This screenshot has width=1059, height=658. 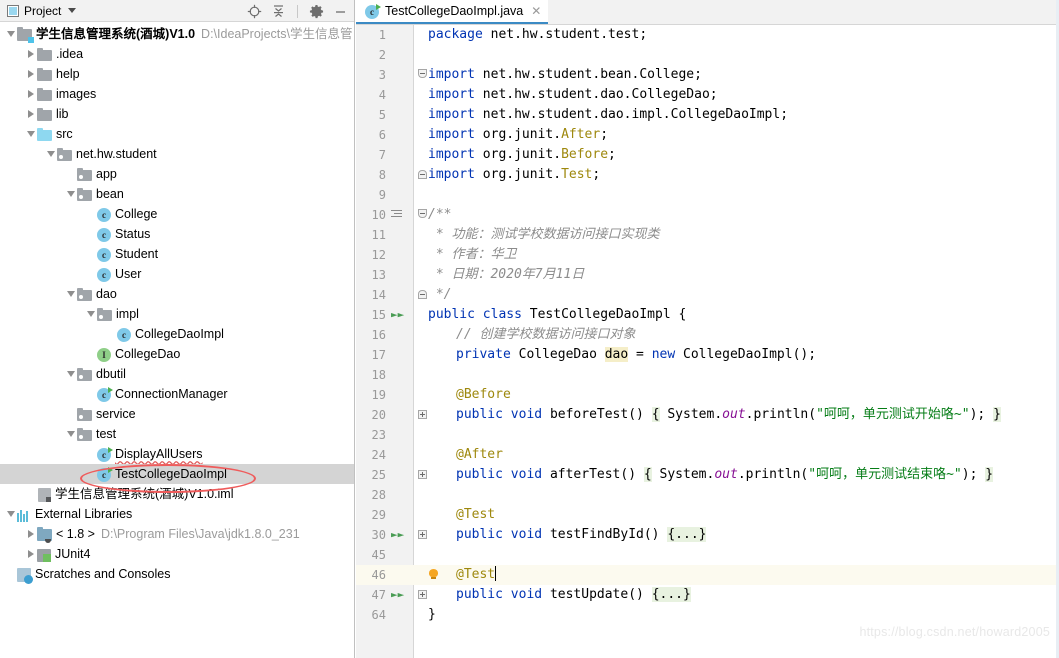 I want to click on line-number: 46, so click(x=371, y=575).